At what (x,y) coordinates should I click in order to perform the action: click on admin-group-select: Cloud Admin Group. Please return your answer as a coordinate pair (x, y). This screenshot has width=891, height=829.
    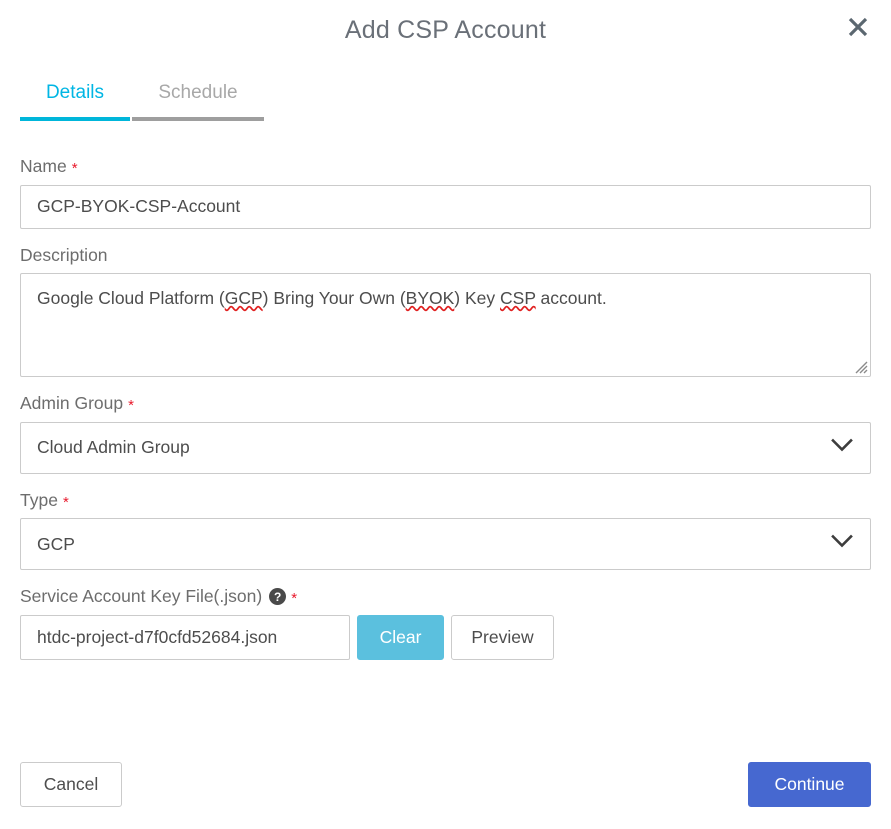
    Looking at the image, I should click on (445, 447).